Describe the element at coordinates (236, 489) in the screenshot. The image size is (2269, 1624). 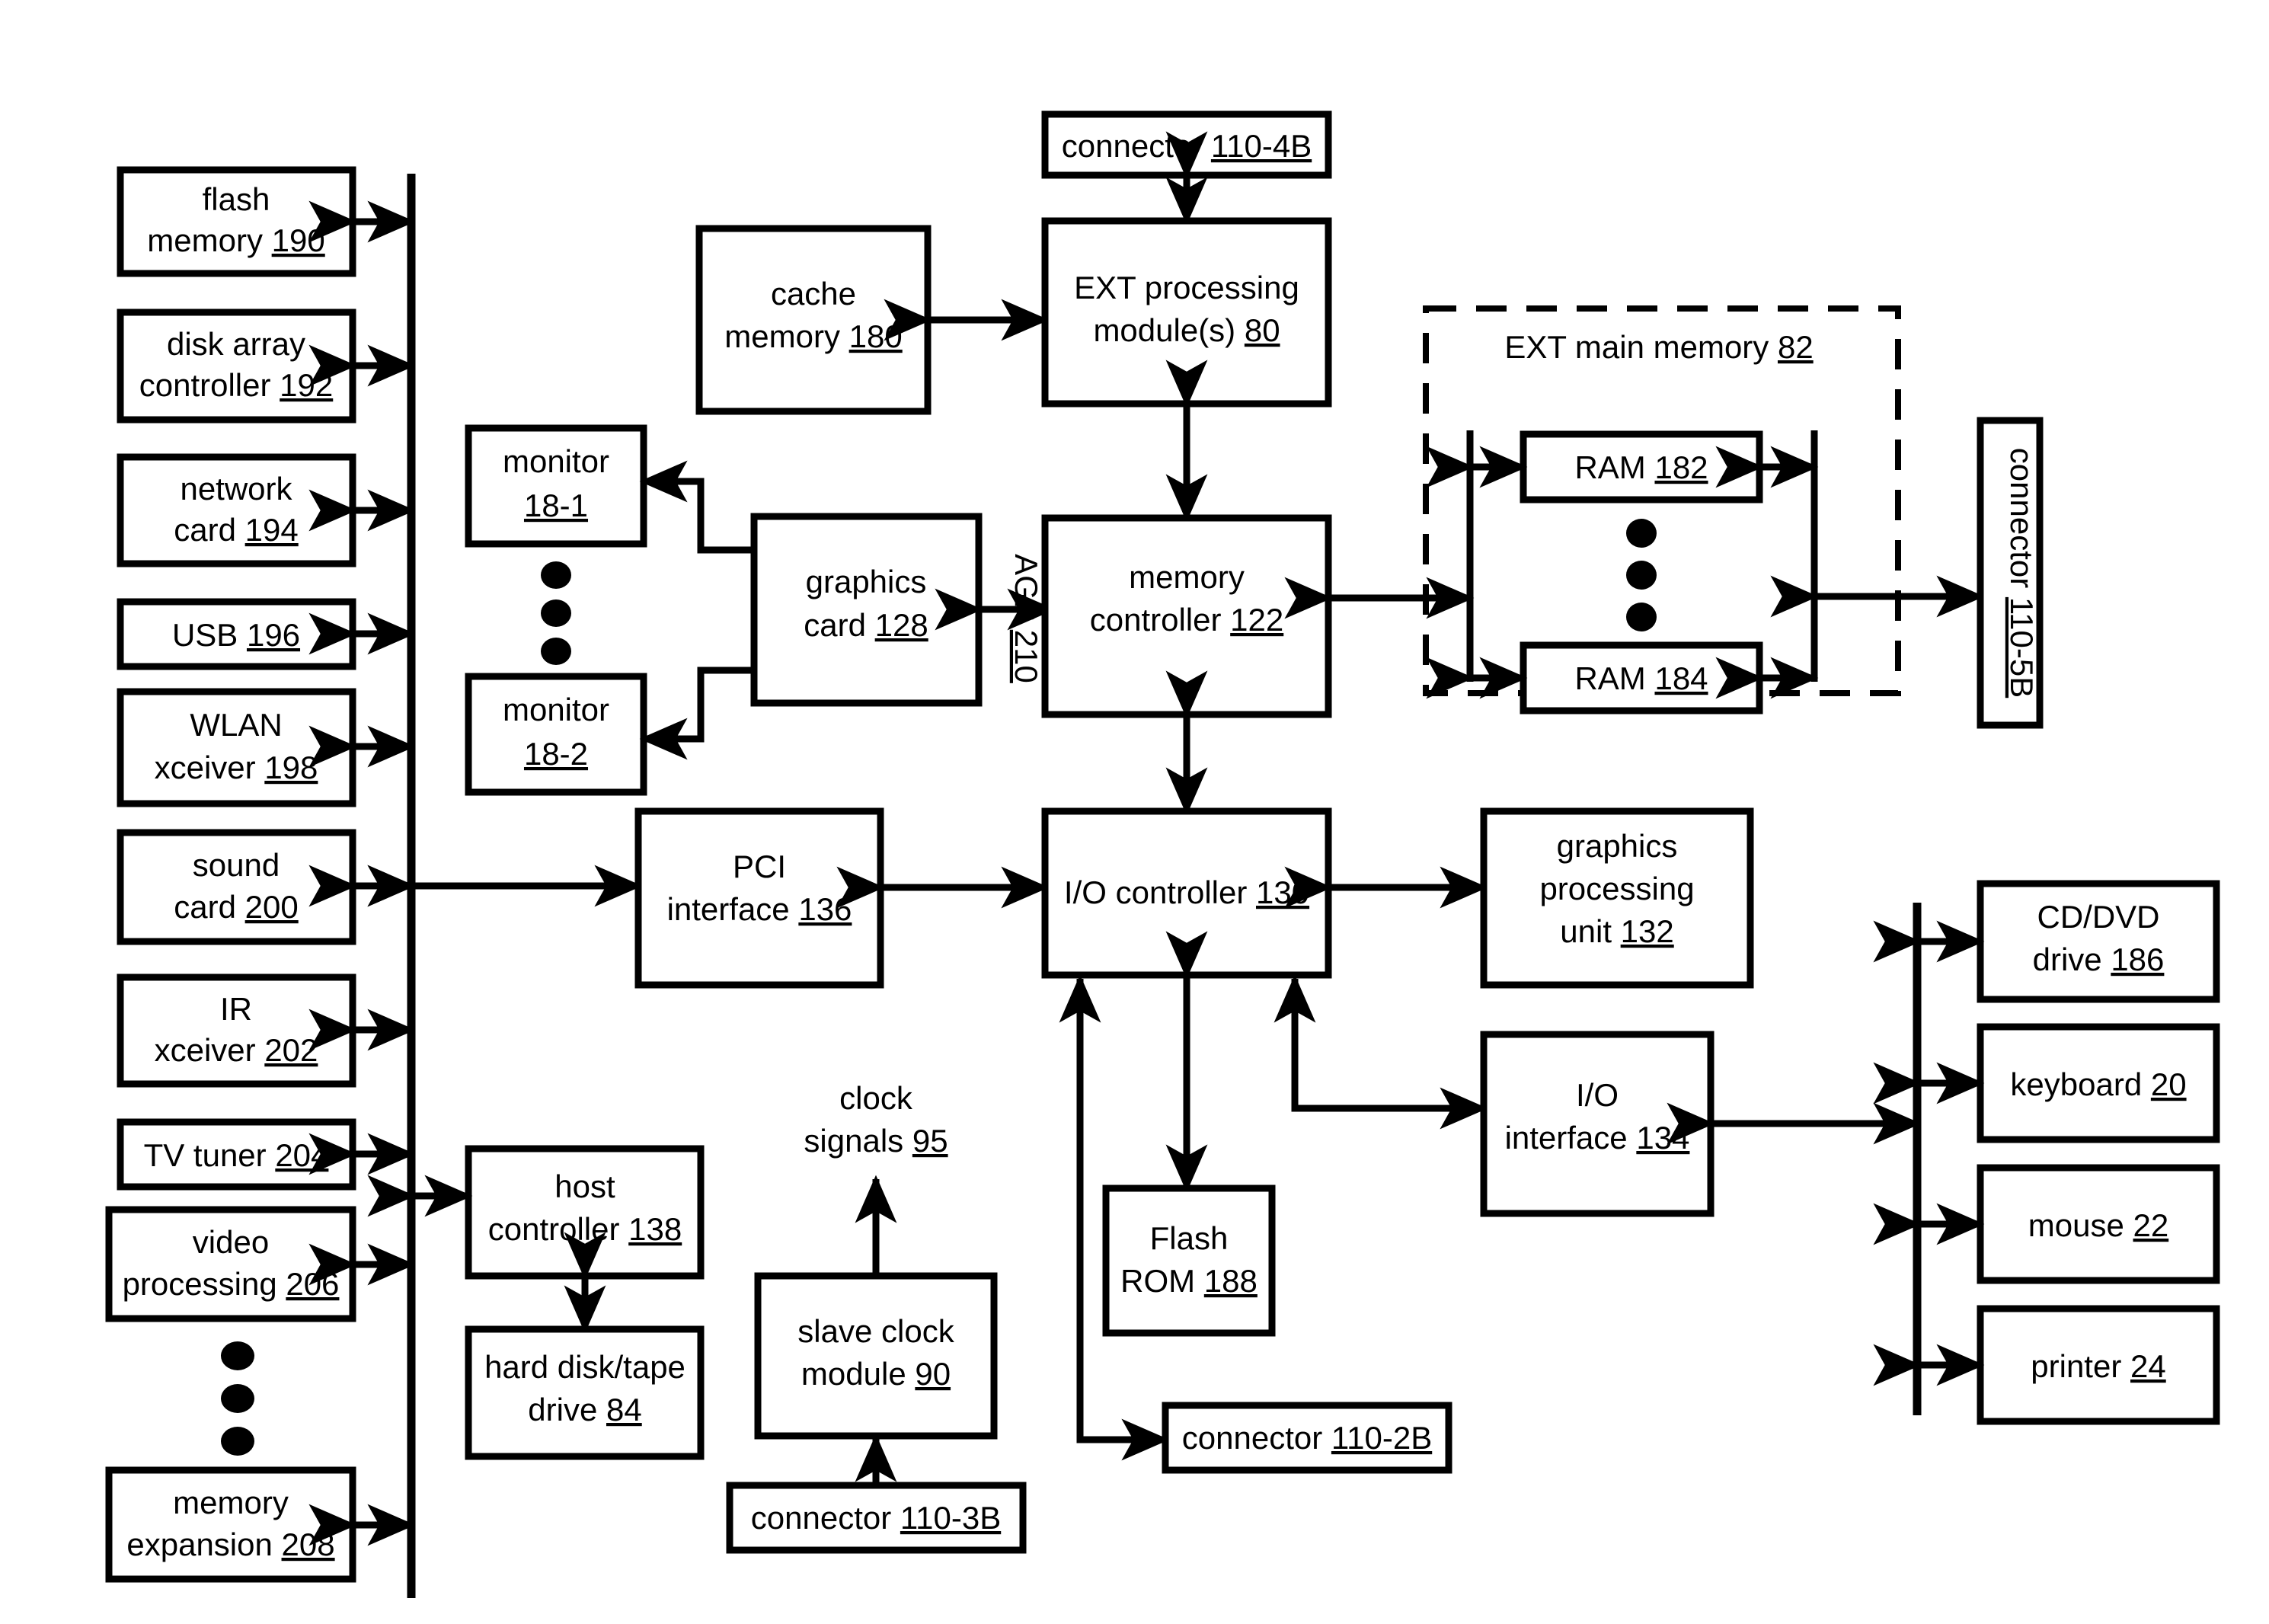
I see `block-label-line1: network` at that location.